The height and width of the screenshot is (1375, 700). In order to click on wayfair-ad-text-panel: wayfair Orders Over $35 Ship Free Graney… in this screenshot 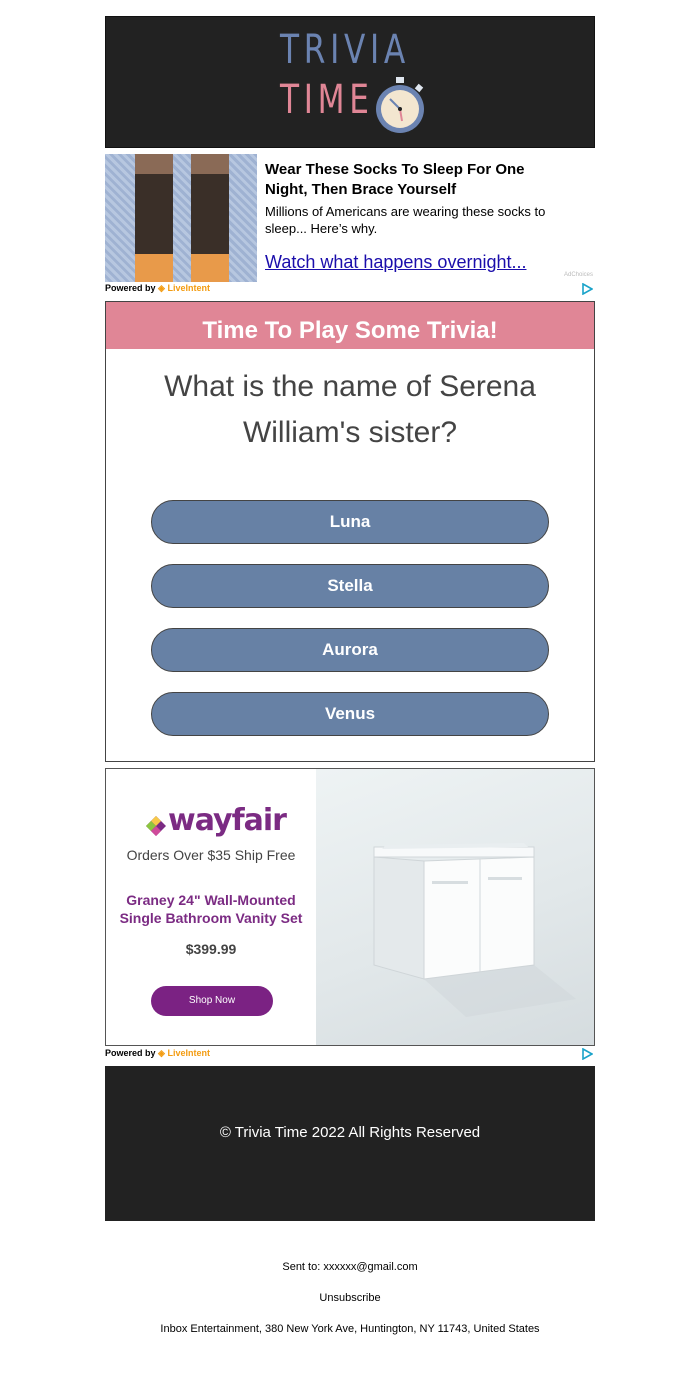, I will do `click(211, 907)`.